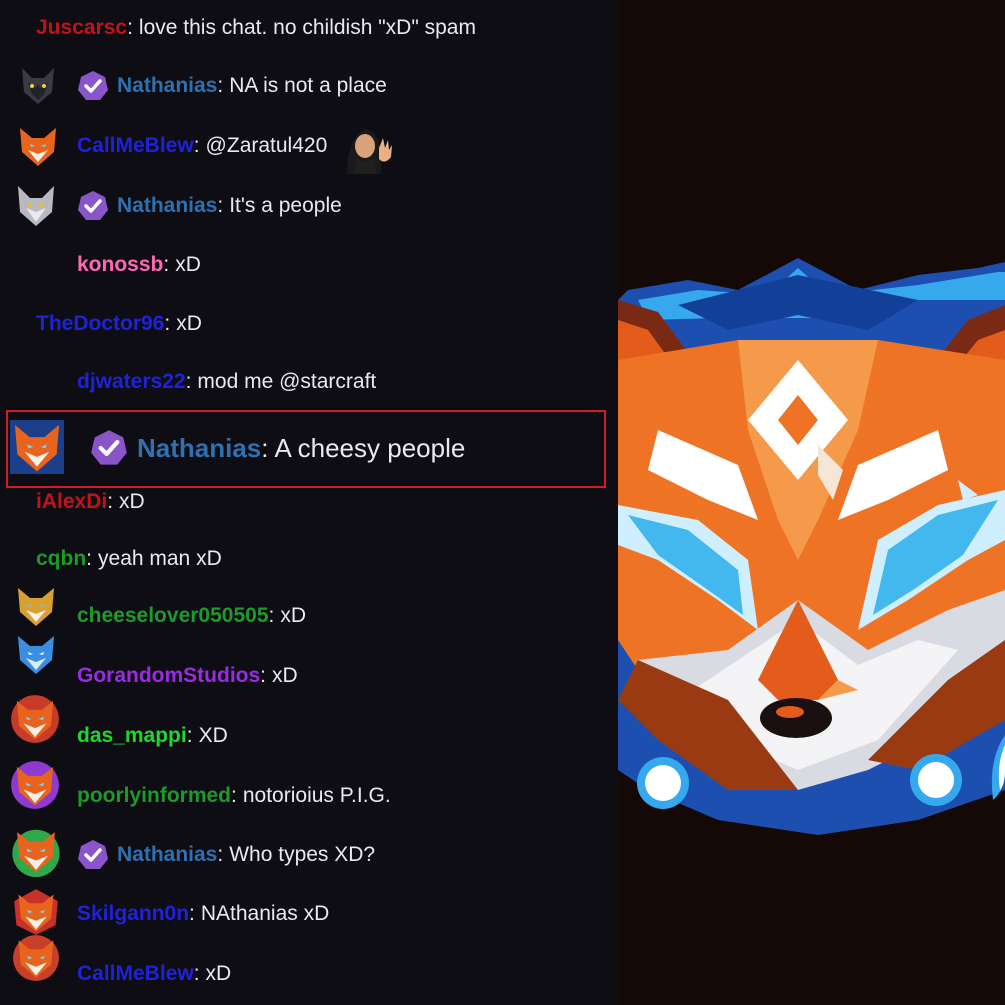  I want to click on chat-message: iAlexDi: xD, so click(90, 502).